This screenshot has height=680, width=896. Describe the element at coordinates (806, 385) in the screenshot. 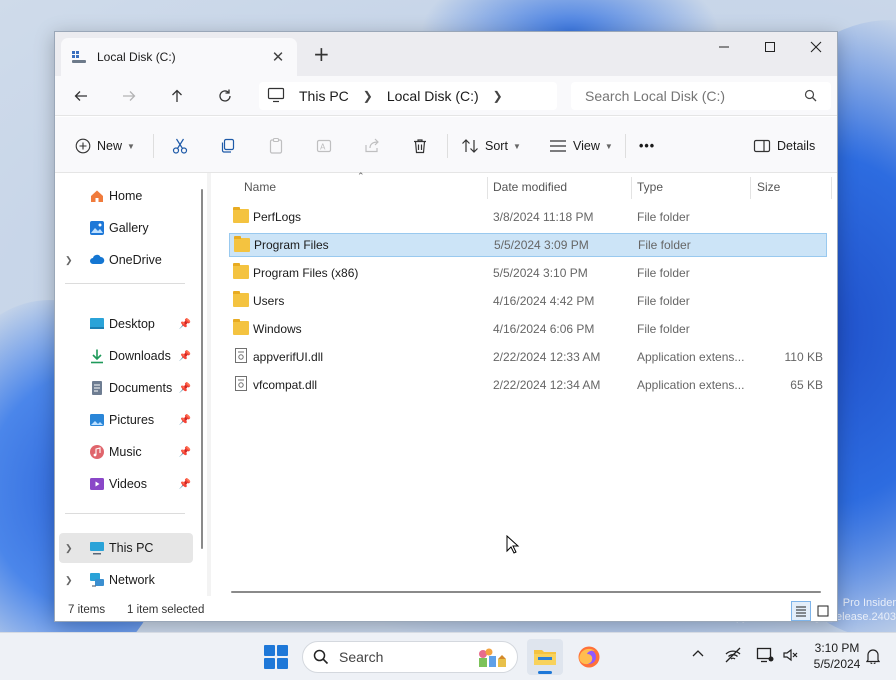

I see `file-size: 65 KB` at that location.